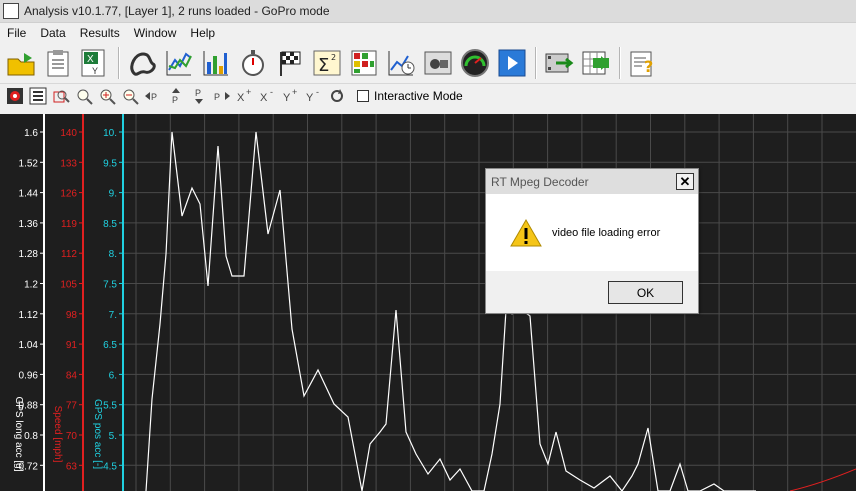  What do you see at coordinates (418, 96) in the screenshot?
I see `interactive-mode-label: Interactive Mode` at bounding box center [418, 96].